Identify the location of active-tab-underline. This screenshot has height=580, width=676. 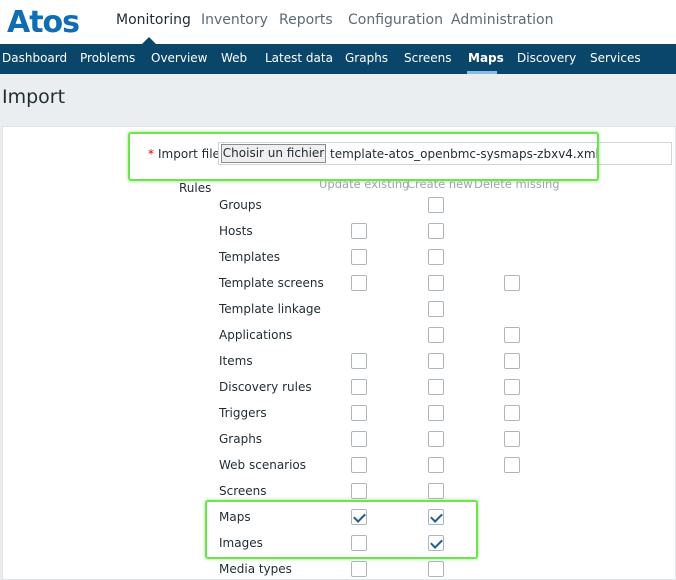
(482, 72).